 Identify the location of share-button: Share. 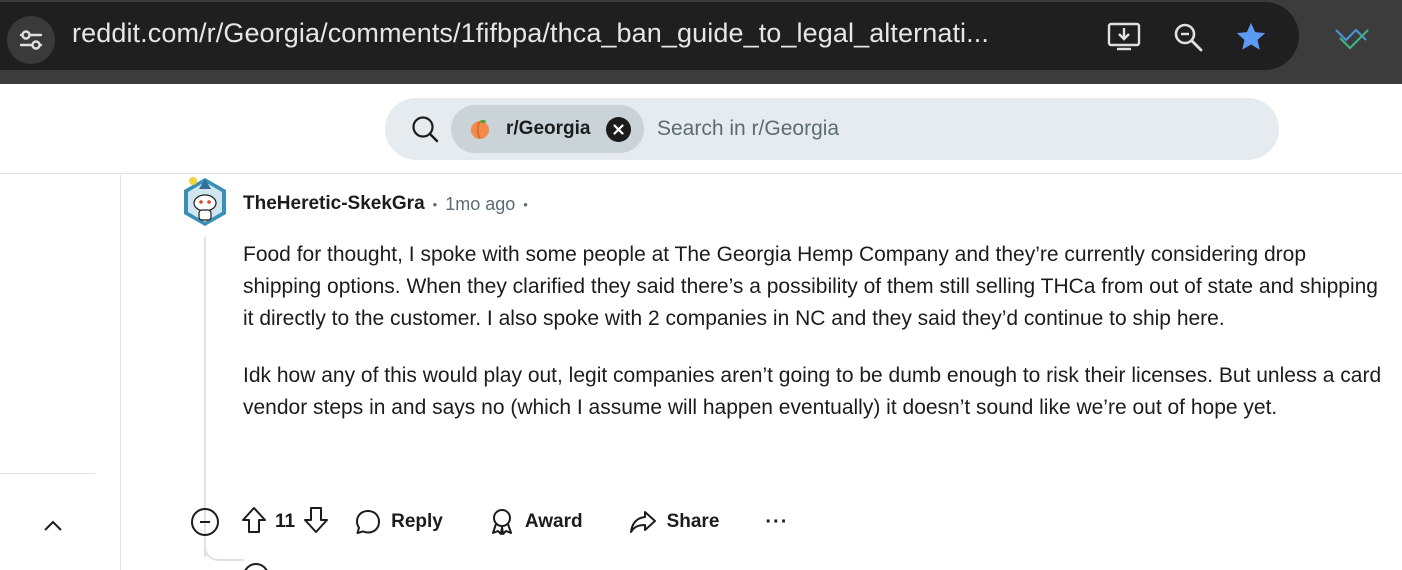
(674, 522).